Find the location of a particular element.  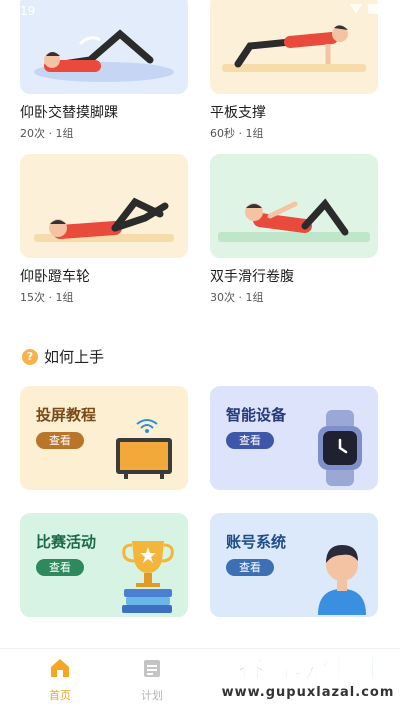

tab-plan: 计划 is located at coordinates (152, 680).